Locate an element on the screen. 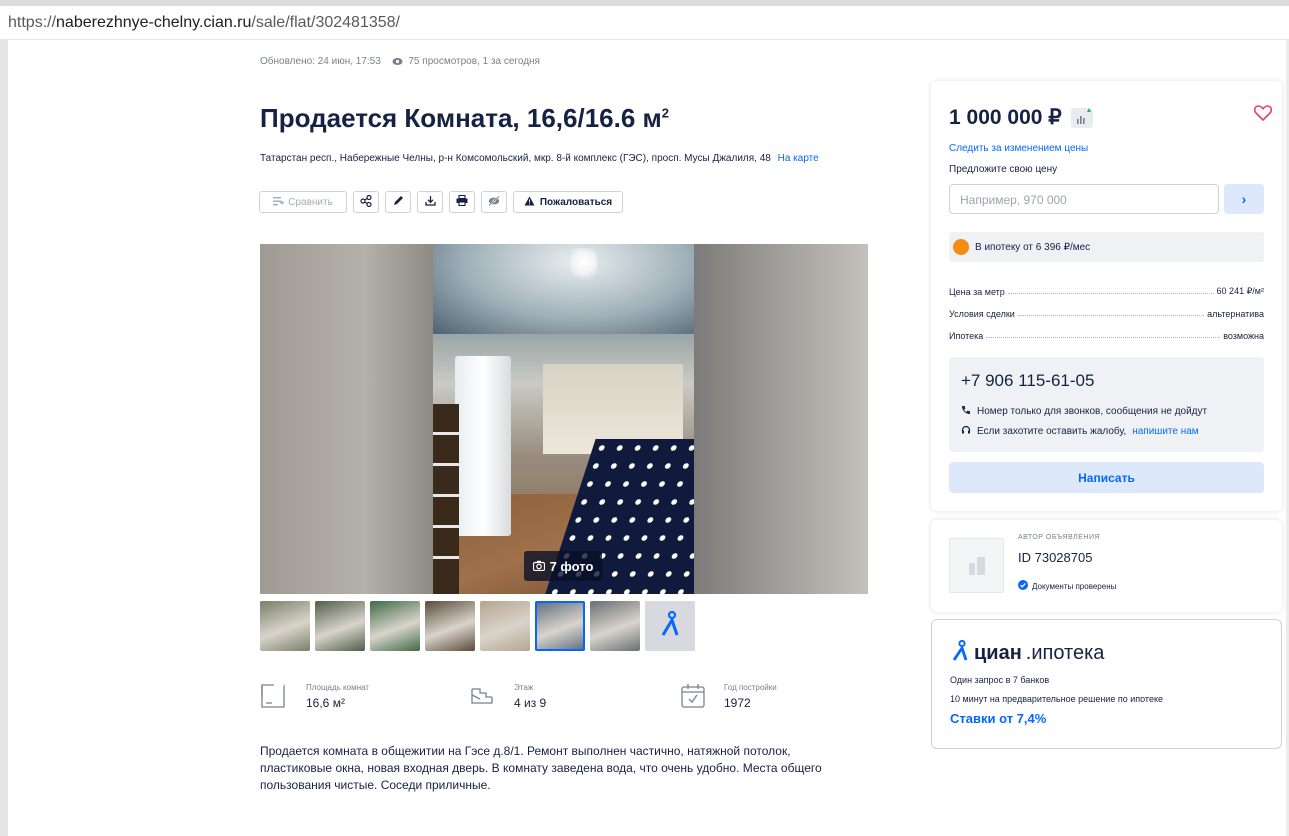 The height and width of the screenshot is (836, 1289). fact-label: Площадь комнат is located at coordinates (337, 687).